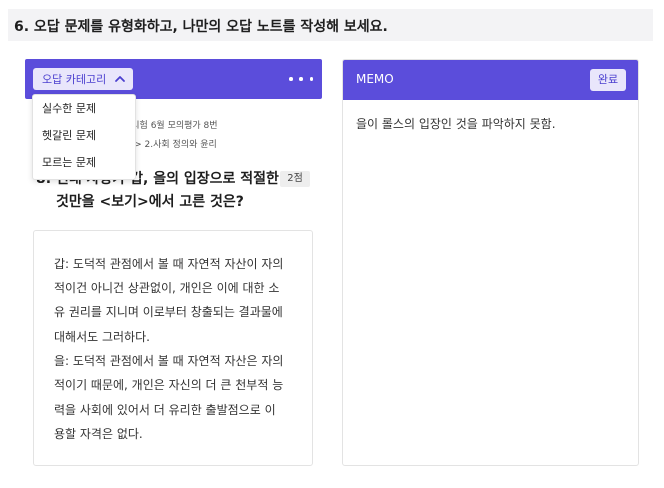  I want to click on unit-path: 리 > 2.사회 정의와 윤리, so click(170, 145).